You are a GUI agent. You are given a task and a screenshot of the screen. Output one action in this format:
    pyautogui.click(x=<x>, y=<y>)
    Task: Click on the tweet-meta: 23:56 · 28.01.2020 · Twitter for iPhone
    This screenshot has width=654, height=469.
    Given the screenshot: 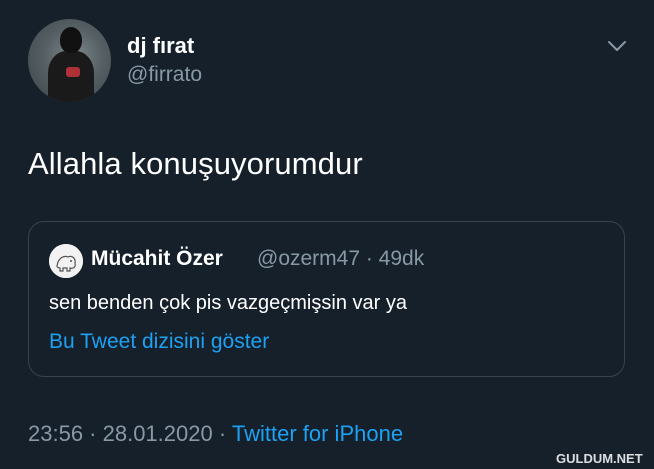 What is the action you would take?
    pyautogui.click(x=215, y=434)
    